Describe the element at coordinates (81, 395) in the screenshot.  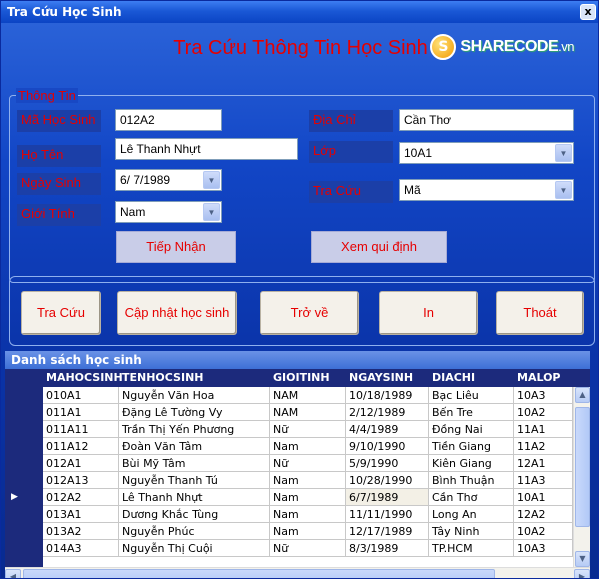
I see `table-cell: 010A1` at that location.